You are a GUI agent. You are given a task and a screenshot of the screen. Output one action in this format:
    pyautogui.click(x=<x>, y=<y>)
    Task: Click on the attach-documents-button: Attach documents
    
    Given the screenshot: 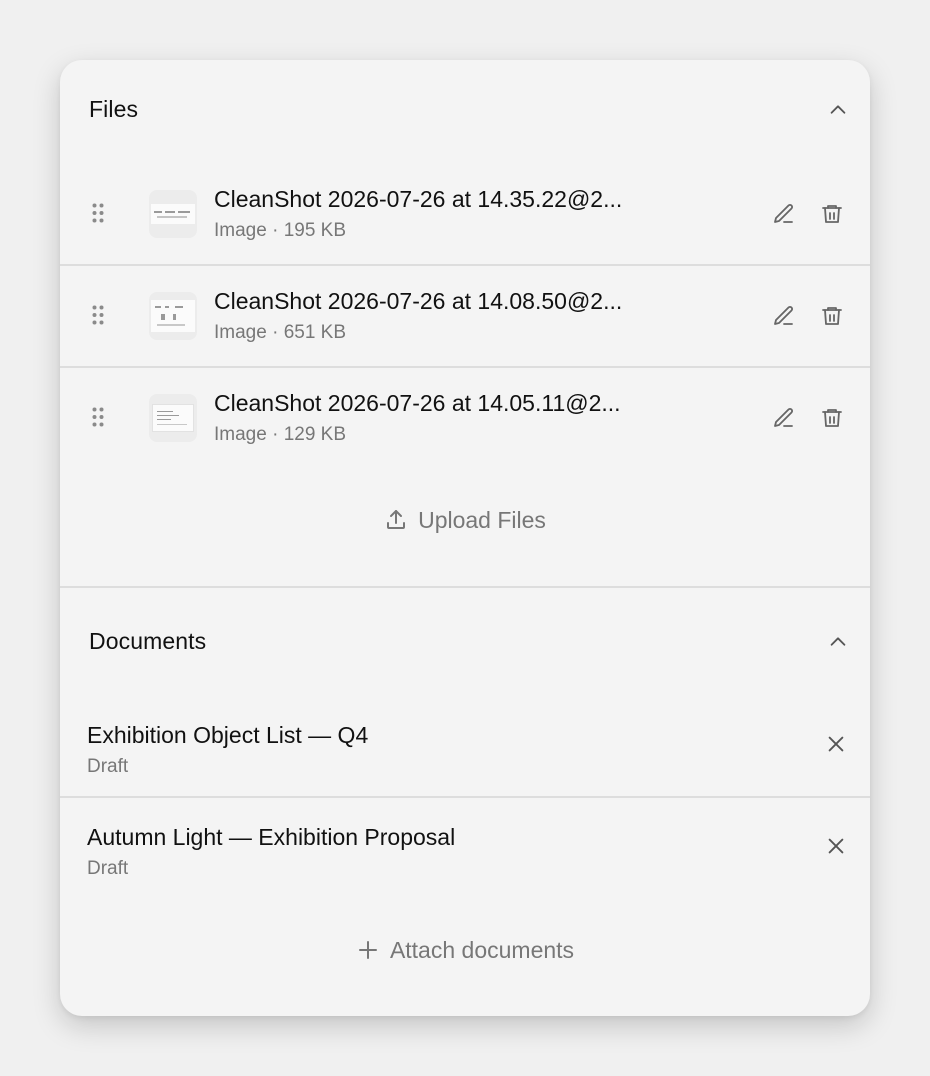 What is the action you would take?
    pyautogui.click(x=465, y=950)
    